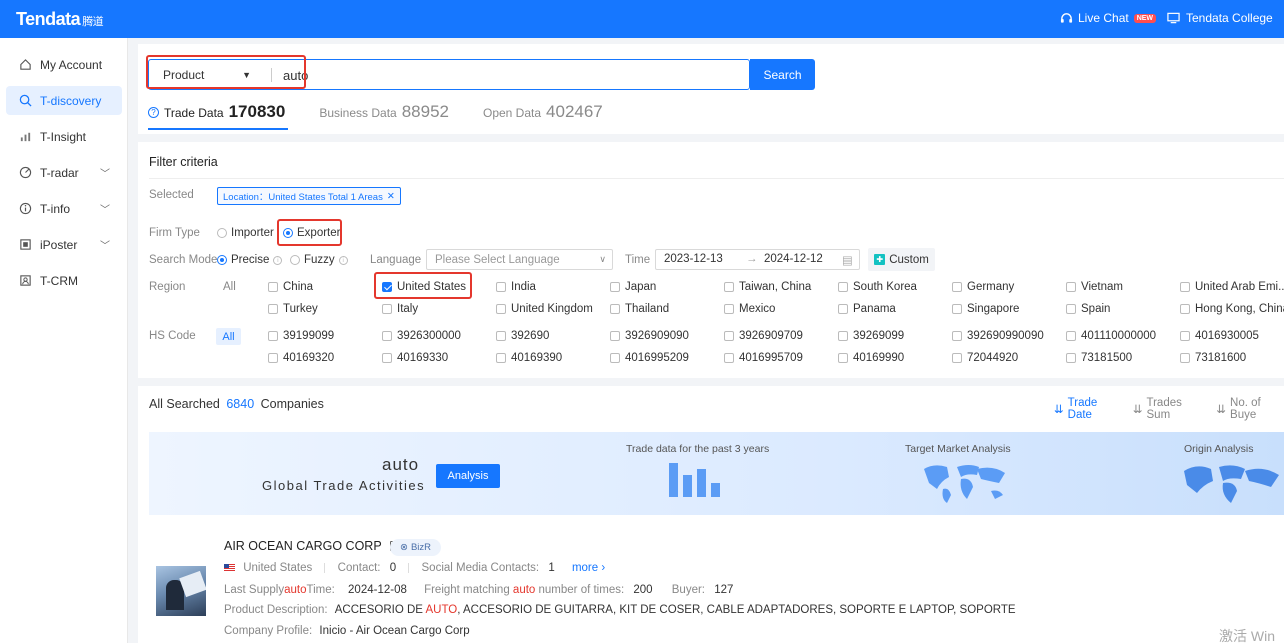 Image resolution: width=1284 pixels, height=643 pixels. I want to click on sort-label: Trades Sum, so click(1164, 409).